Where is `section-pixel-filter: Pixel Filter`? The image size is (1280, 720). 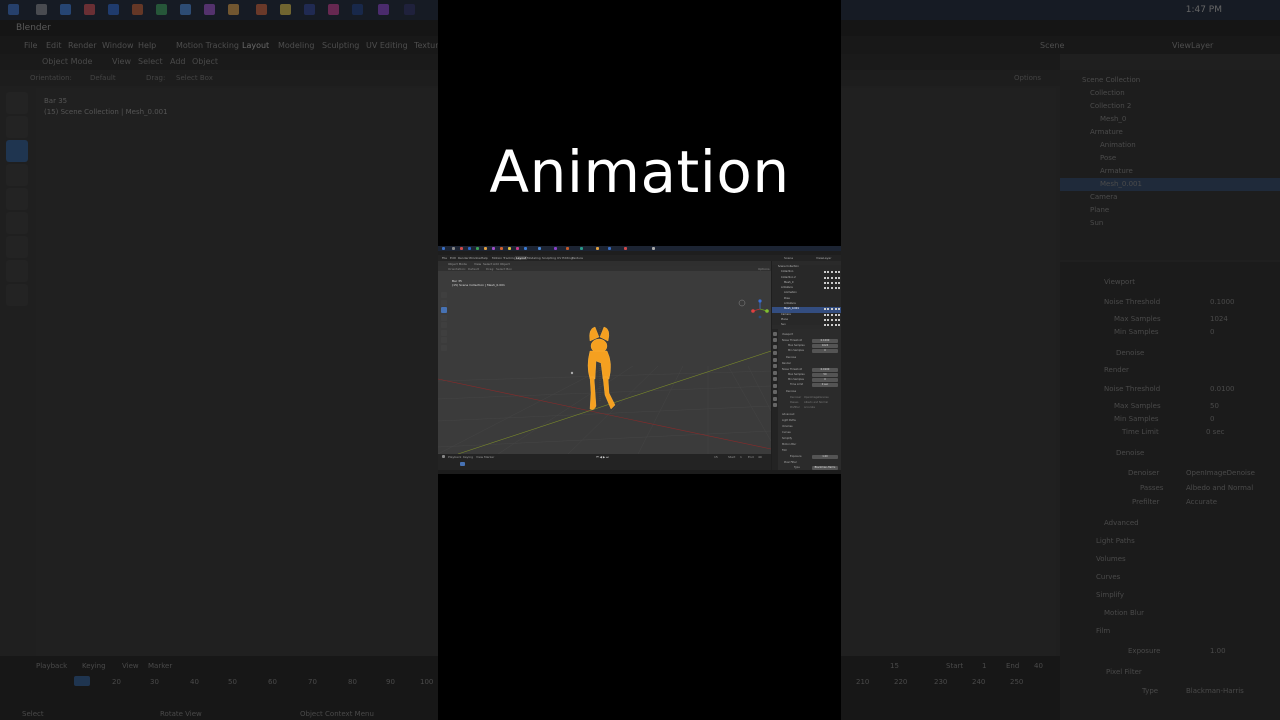 section-pixel-filter: Pixel Filter is located at coordinates (1124, 672).